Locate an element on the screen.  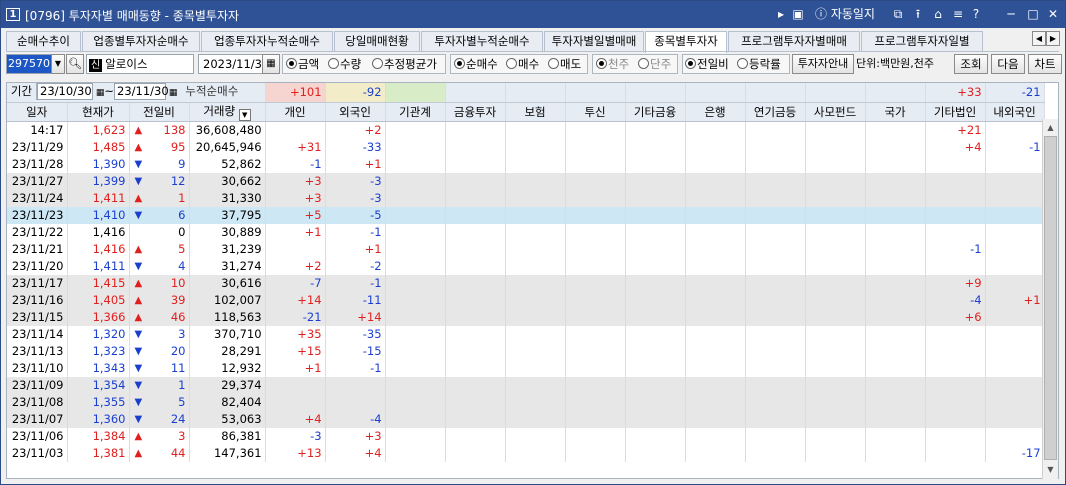
tab-next-icon: ▶ is located at coordinates (1053, 38).